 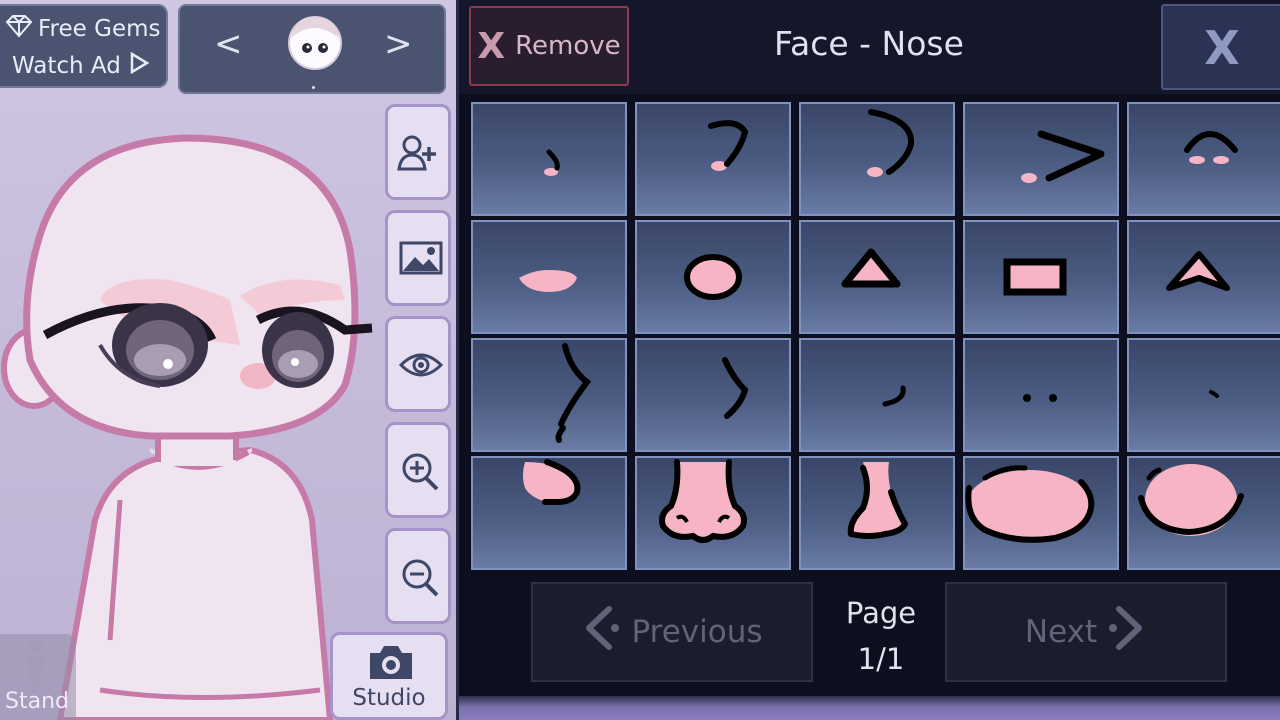 What do you see at coordinates (552, 162) in the screenshot?
I see `nose-dot-curve-icon` at bounding box center [552, 162].